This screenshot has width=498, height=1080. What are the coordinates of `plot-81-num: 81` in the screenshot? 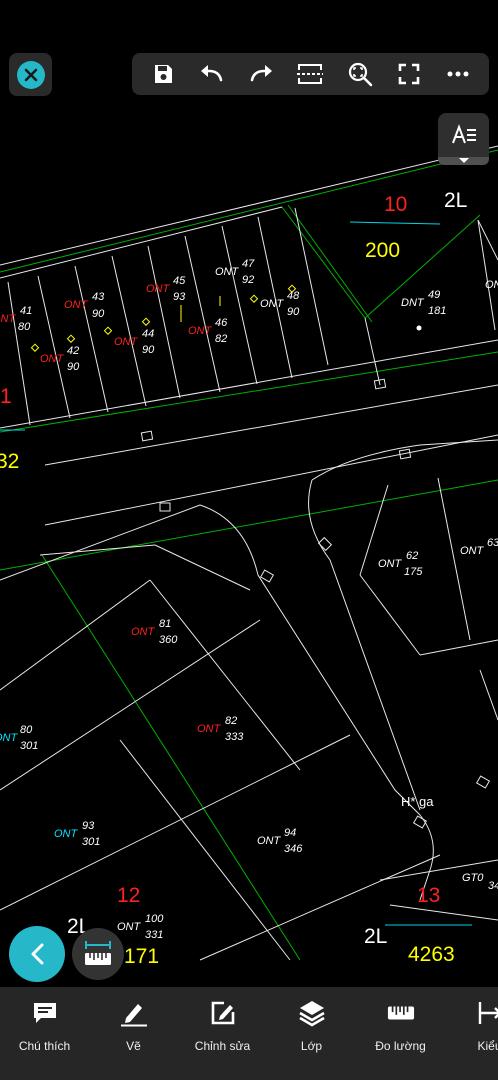 It's located at (165, 624).